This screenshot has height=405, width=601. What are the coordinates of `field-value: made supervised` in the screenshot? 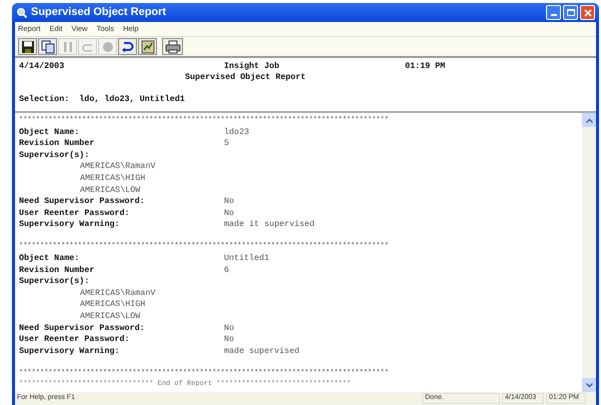 It's located at (262, 351).